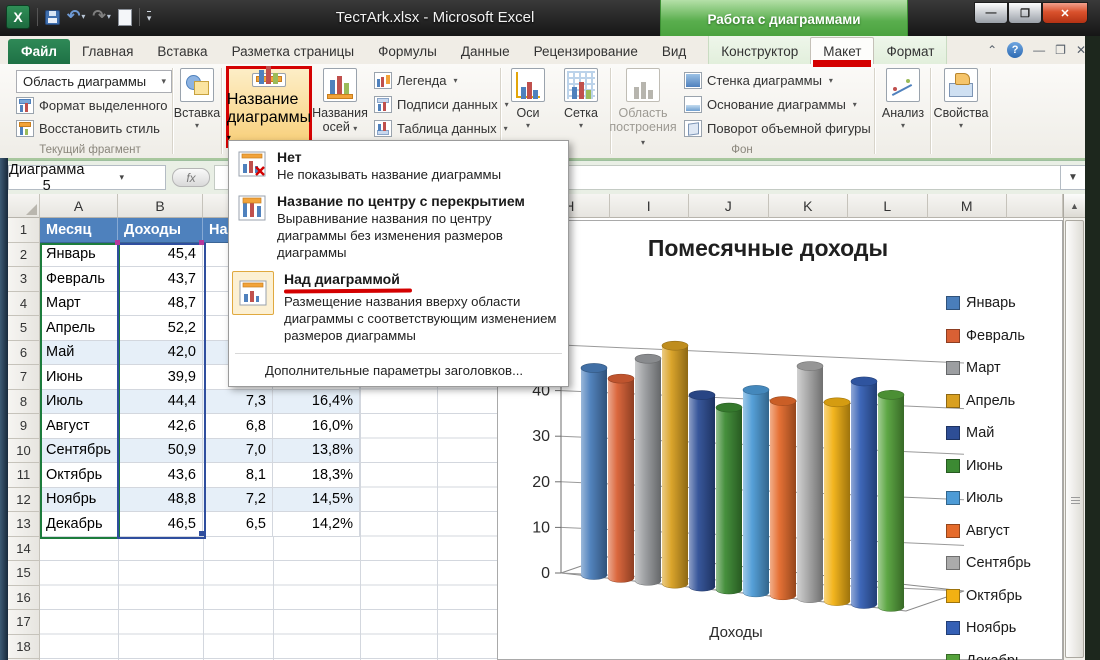 The width and height of the screenshot is (1100, 660). Describe the element at coordinates (201, 533) in the screenshot. I see `range-fill-handle` at that location.